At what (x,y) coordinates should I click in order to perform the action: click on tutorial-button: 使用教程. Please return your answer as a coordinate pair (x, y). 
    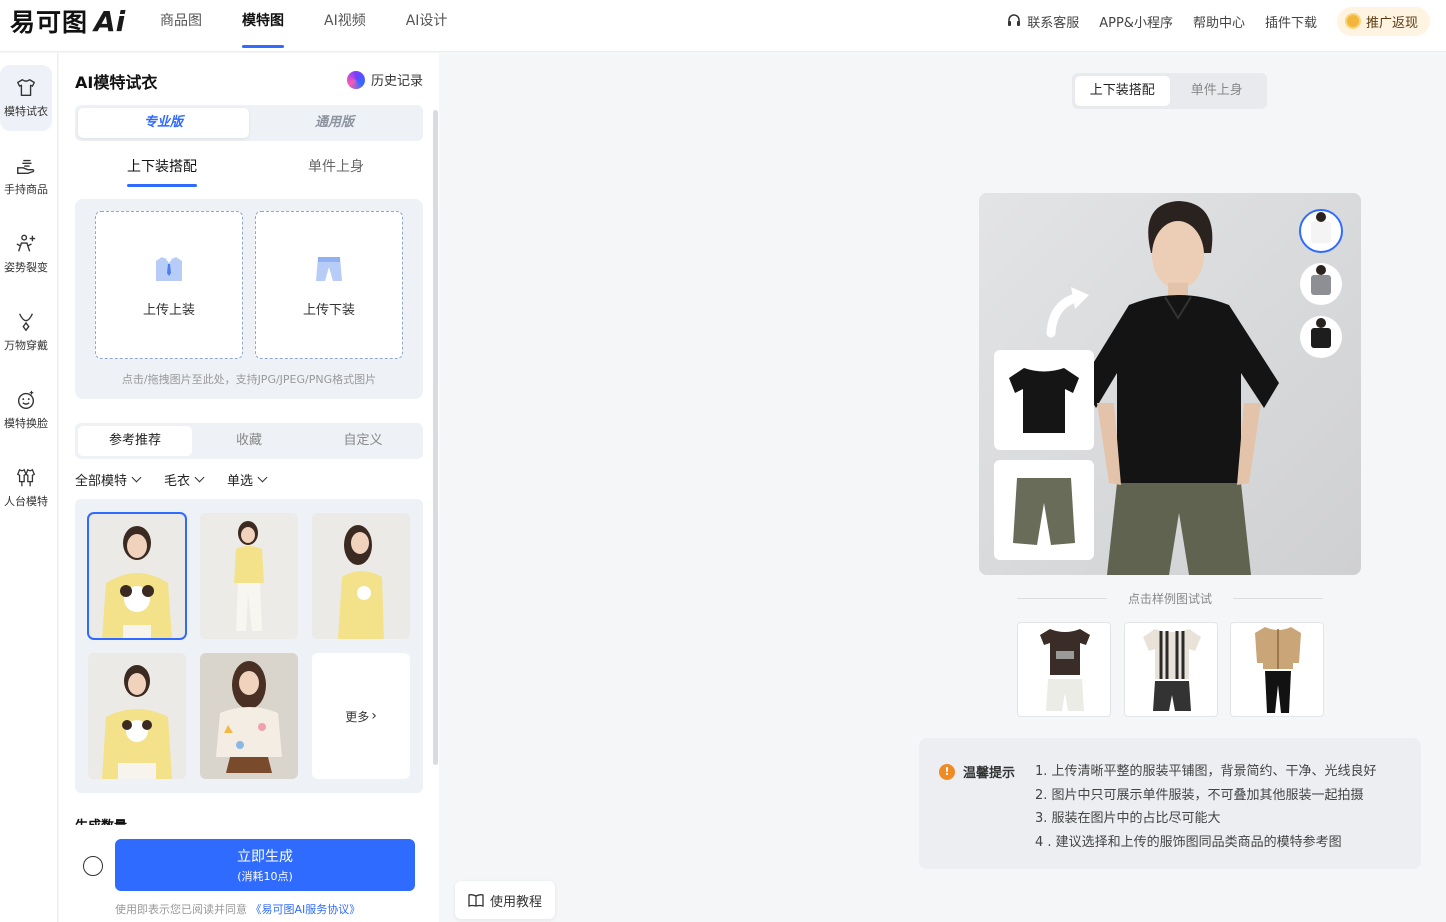
    Looking at the image, I should click on (505, 900).